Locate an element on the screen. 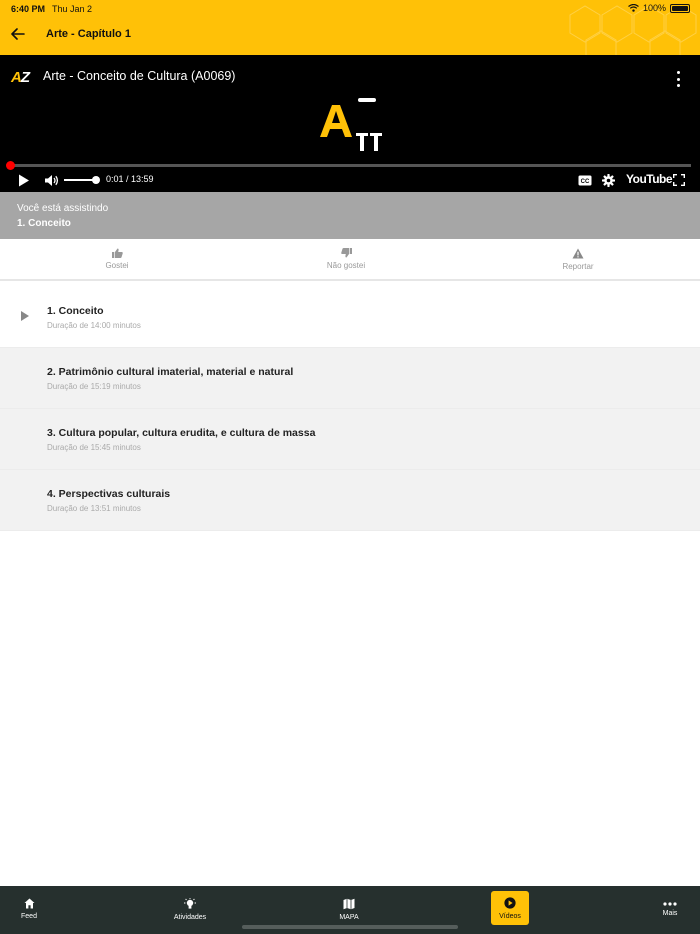 This screenshot has width=700, height=934. dislike-button: Não gostei is located at coordinates (346, 259).